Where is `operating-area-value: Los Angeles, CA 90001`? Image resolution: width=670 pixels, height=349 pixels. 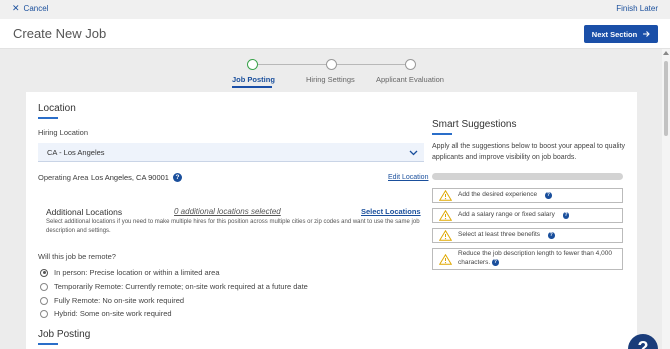
operating-area-value: Los Angeles, CA 90001 is located at coordinates (130, 177).